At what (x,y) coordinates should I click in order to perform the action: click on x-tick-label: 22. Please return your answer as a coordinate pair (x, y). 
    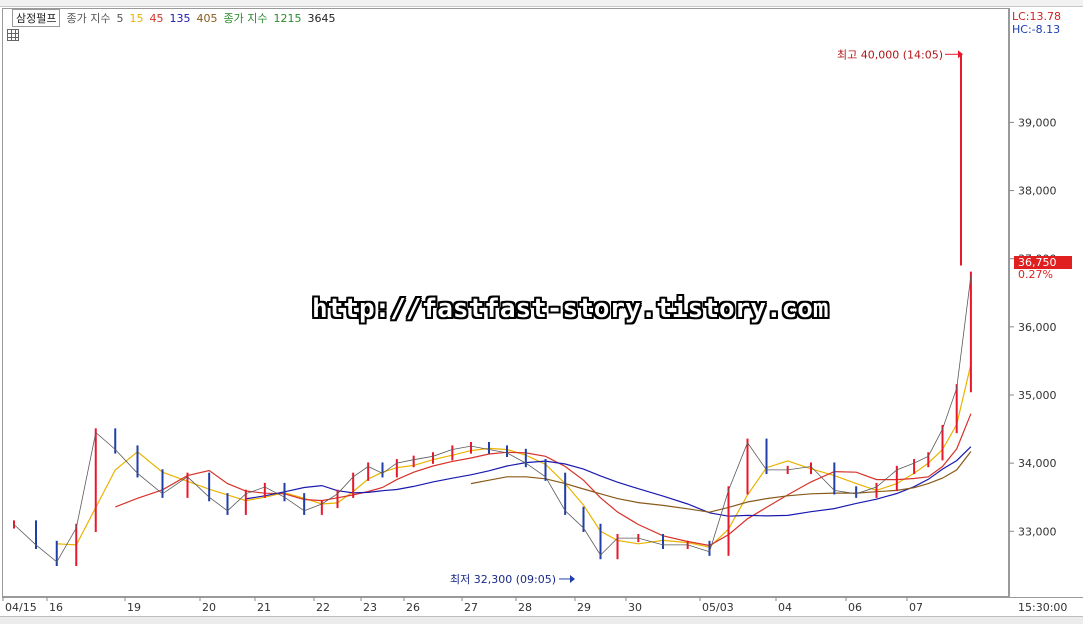
    Looking at the image, I should click on (323, 607).